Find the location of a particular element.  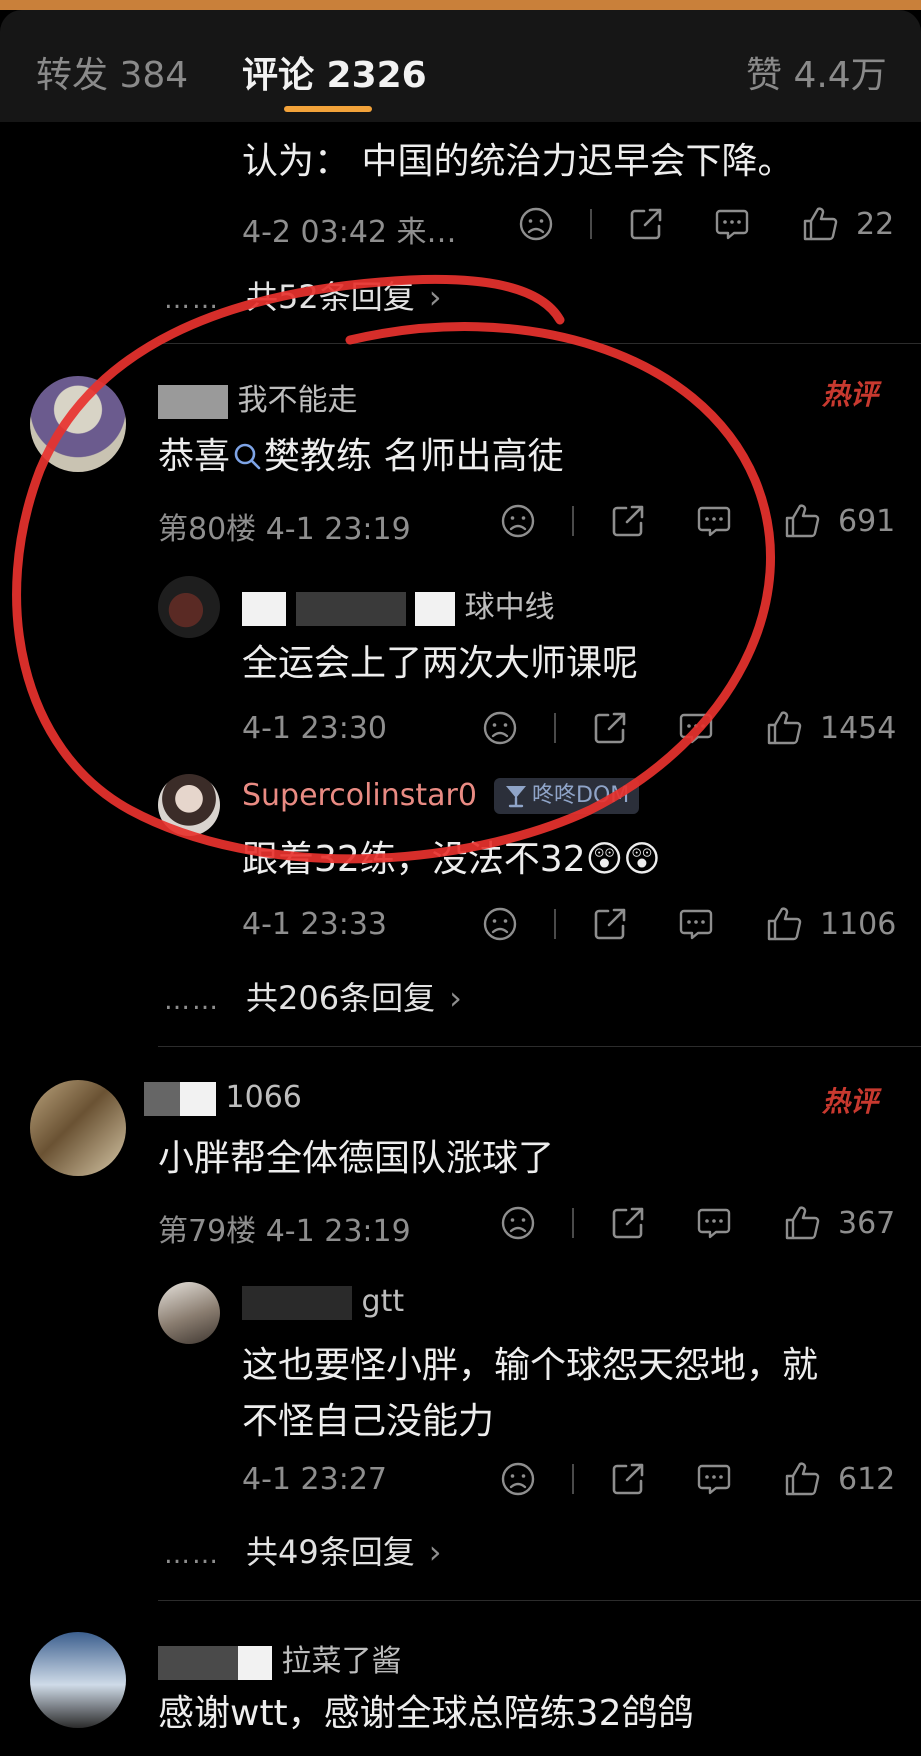

username: 球中线 is located at coordinates (398, 604).